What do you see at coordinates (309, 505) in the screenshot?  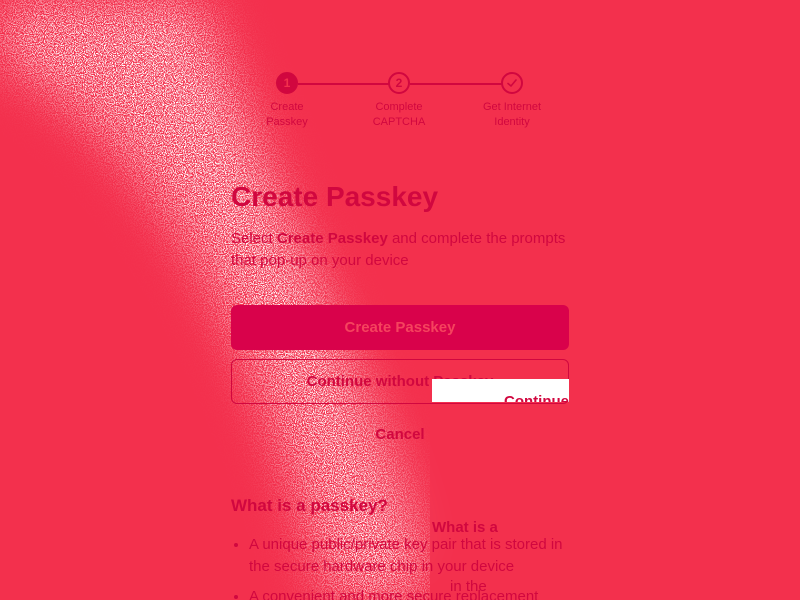 I see `info-heading: What is a passkey?` at bounding box center [309, 505].